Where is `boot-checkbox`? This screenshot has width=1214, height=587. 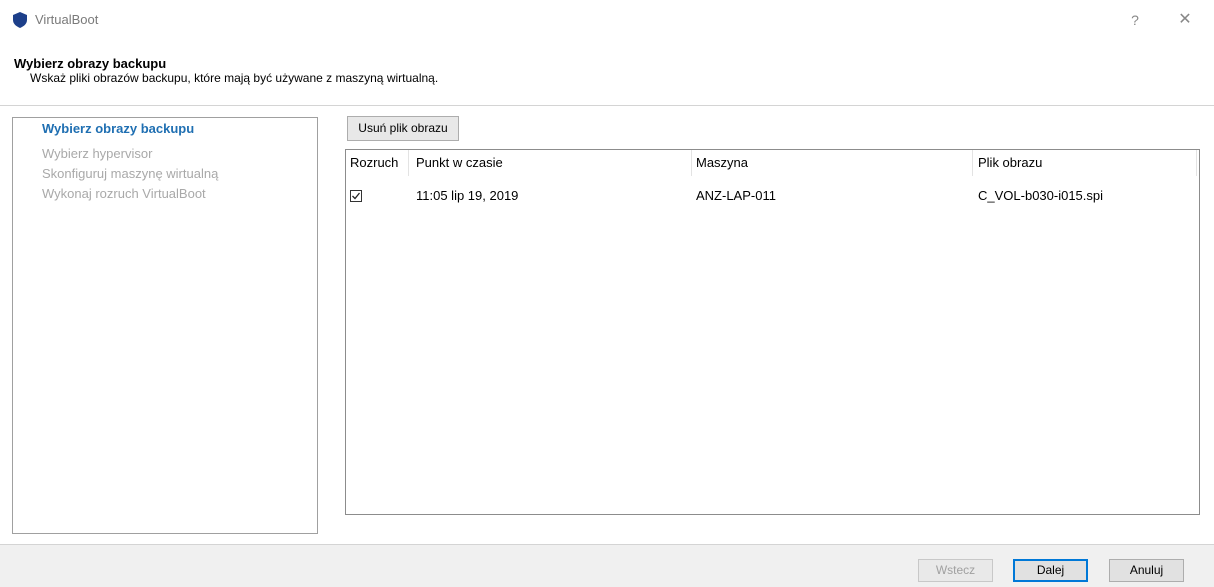 boot-checkbox is located at coordinates (356, 196).